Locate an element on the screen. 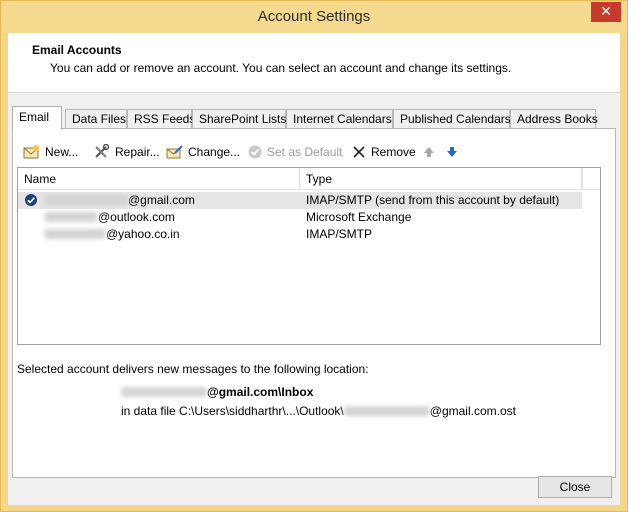 The width and height of the screenshot is (628, 512). list-scrollbar-corner is located at coordinates (591, 179).